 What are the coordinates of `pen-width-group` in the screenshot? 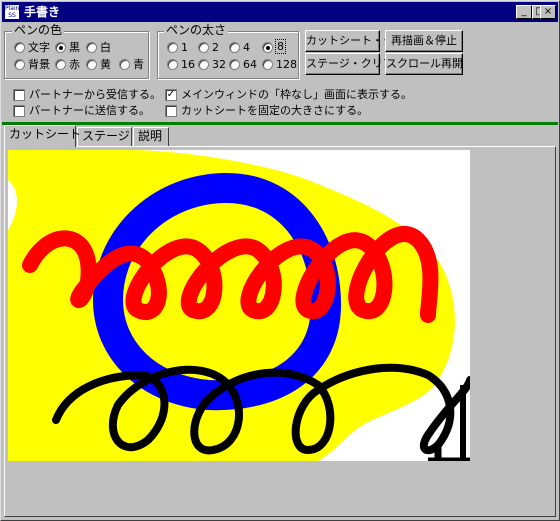 It's located at (228, 55).